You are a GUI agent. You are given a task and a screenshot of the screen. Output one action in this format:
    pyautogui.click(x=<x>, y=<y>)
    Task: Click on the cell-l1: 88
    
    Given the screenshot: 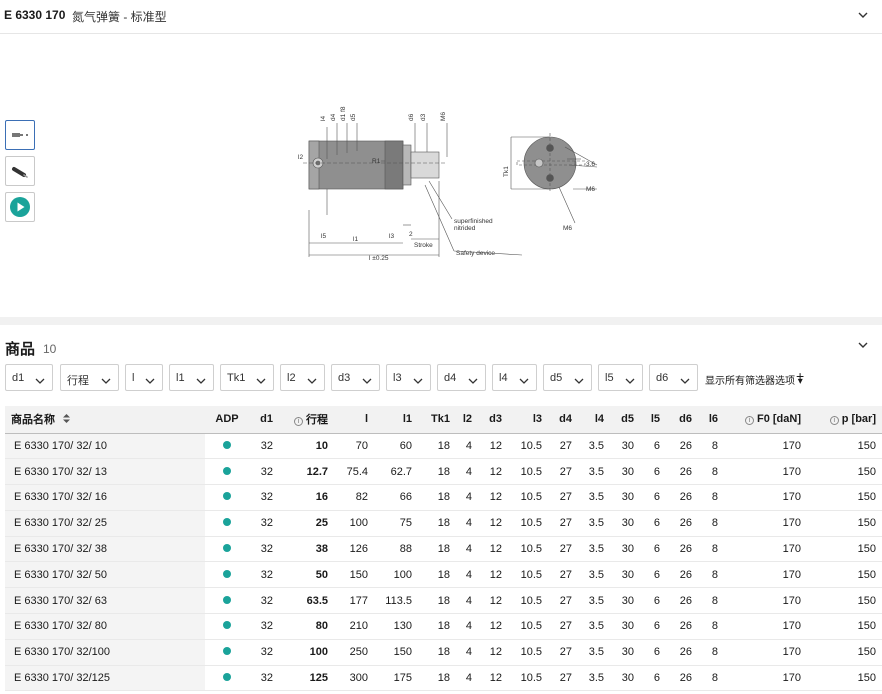 What is the action you would take?
    pyautogui.click(x=396, y=549)
    